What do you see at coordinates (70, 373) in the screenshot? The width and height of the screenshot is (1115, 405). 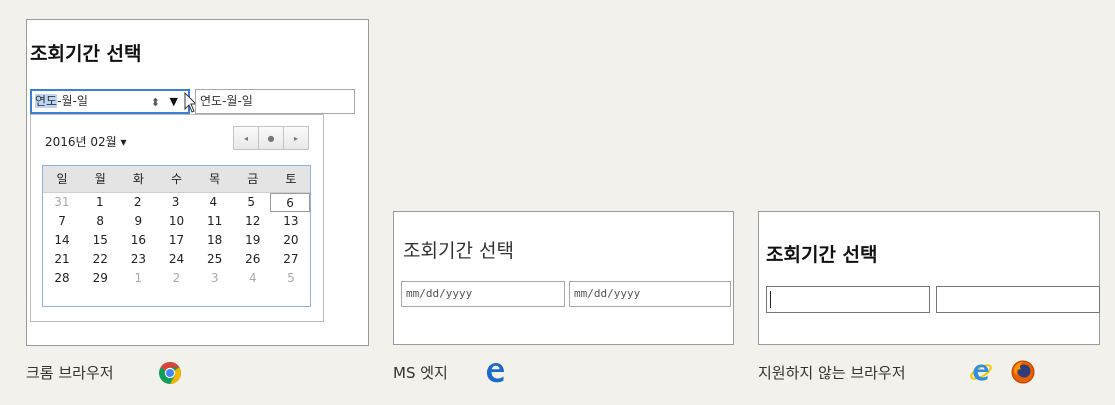 I see `chrome-caption: 크롬 브라우저` at bounding box center [70, 373].